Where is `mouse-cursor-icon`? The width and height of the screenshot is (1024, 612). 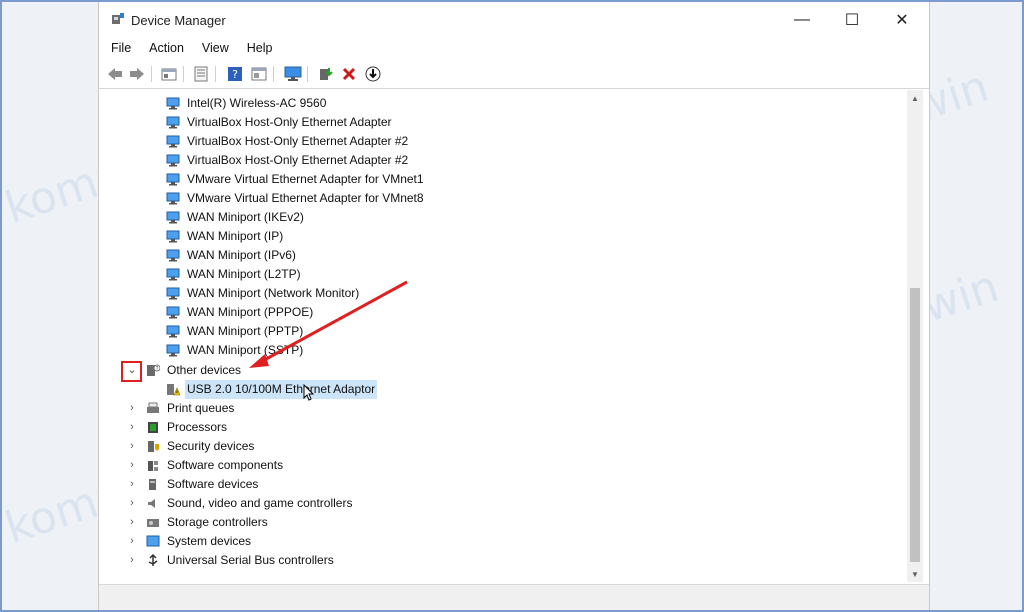 mouse-cursor-icon is located at coordinates (309, 392).